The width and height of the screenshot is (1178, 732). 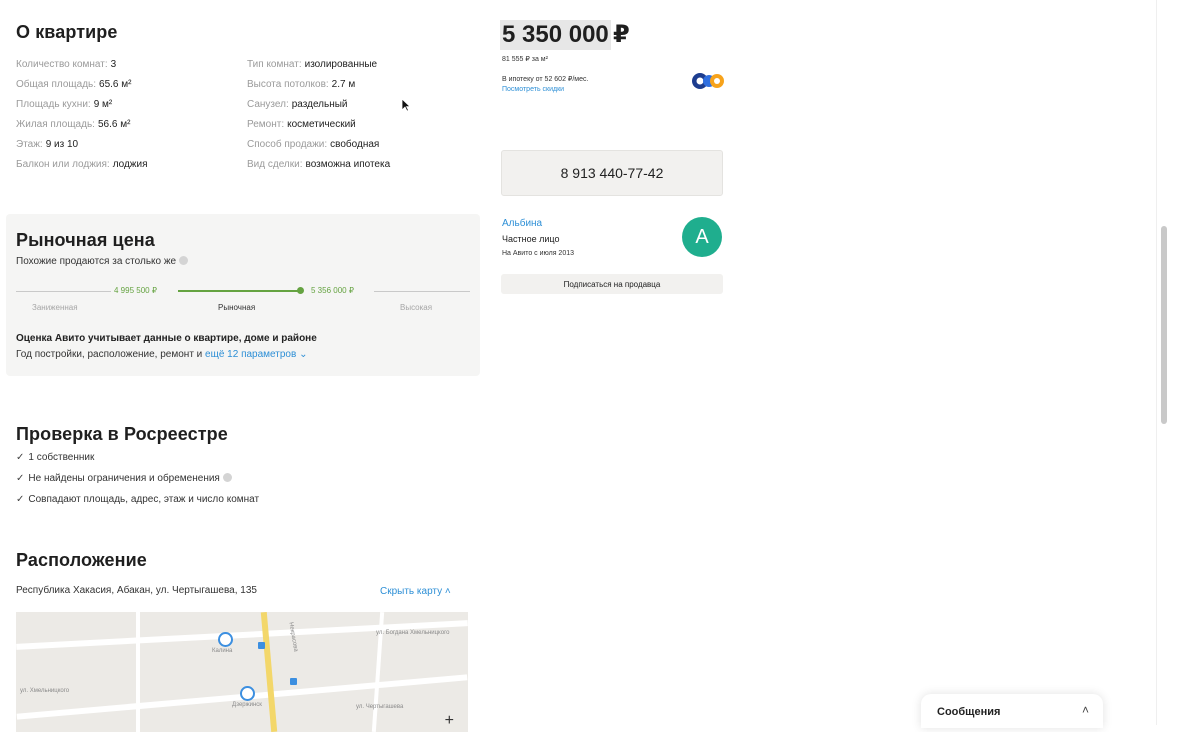 What do you see at coordinates (247, 705) in the screenshot?
I see `map-label: Дзержинск` at bounding box center [247, 705].